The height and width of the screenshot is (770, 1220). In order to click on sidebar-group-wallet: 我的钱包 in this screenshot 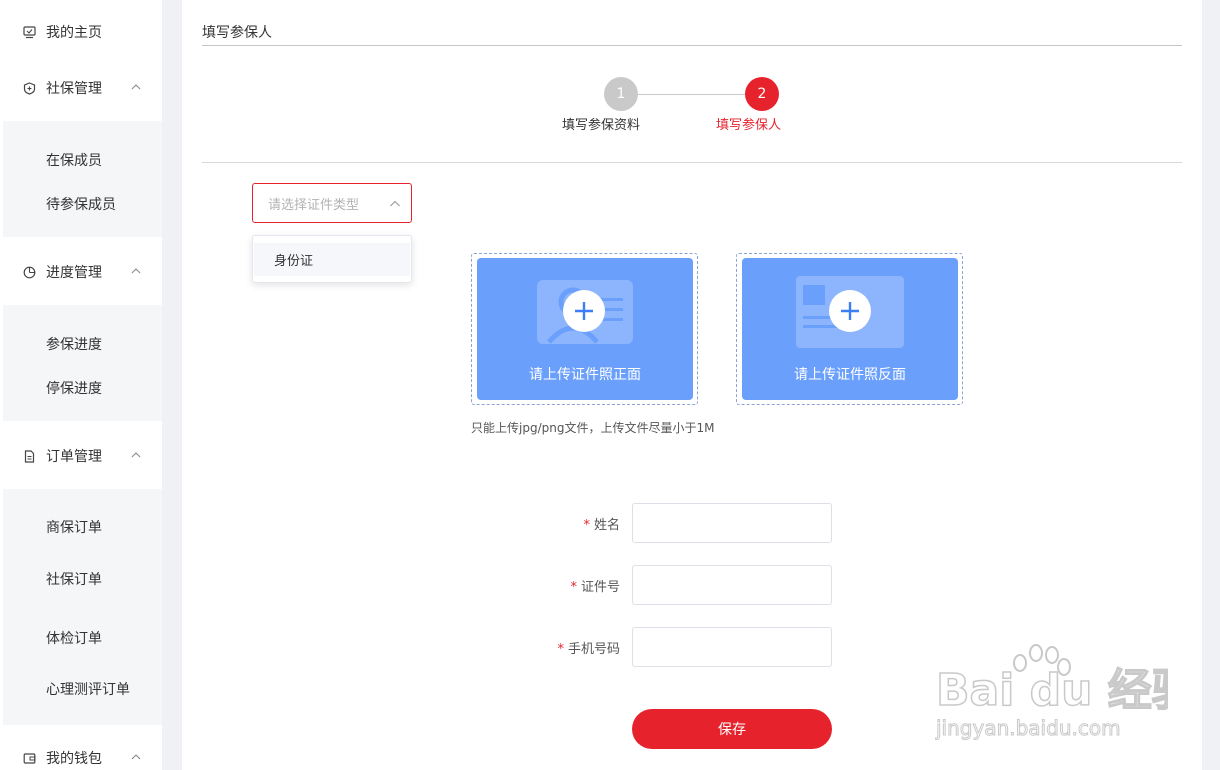, I will do `click(81, 753)`.